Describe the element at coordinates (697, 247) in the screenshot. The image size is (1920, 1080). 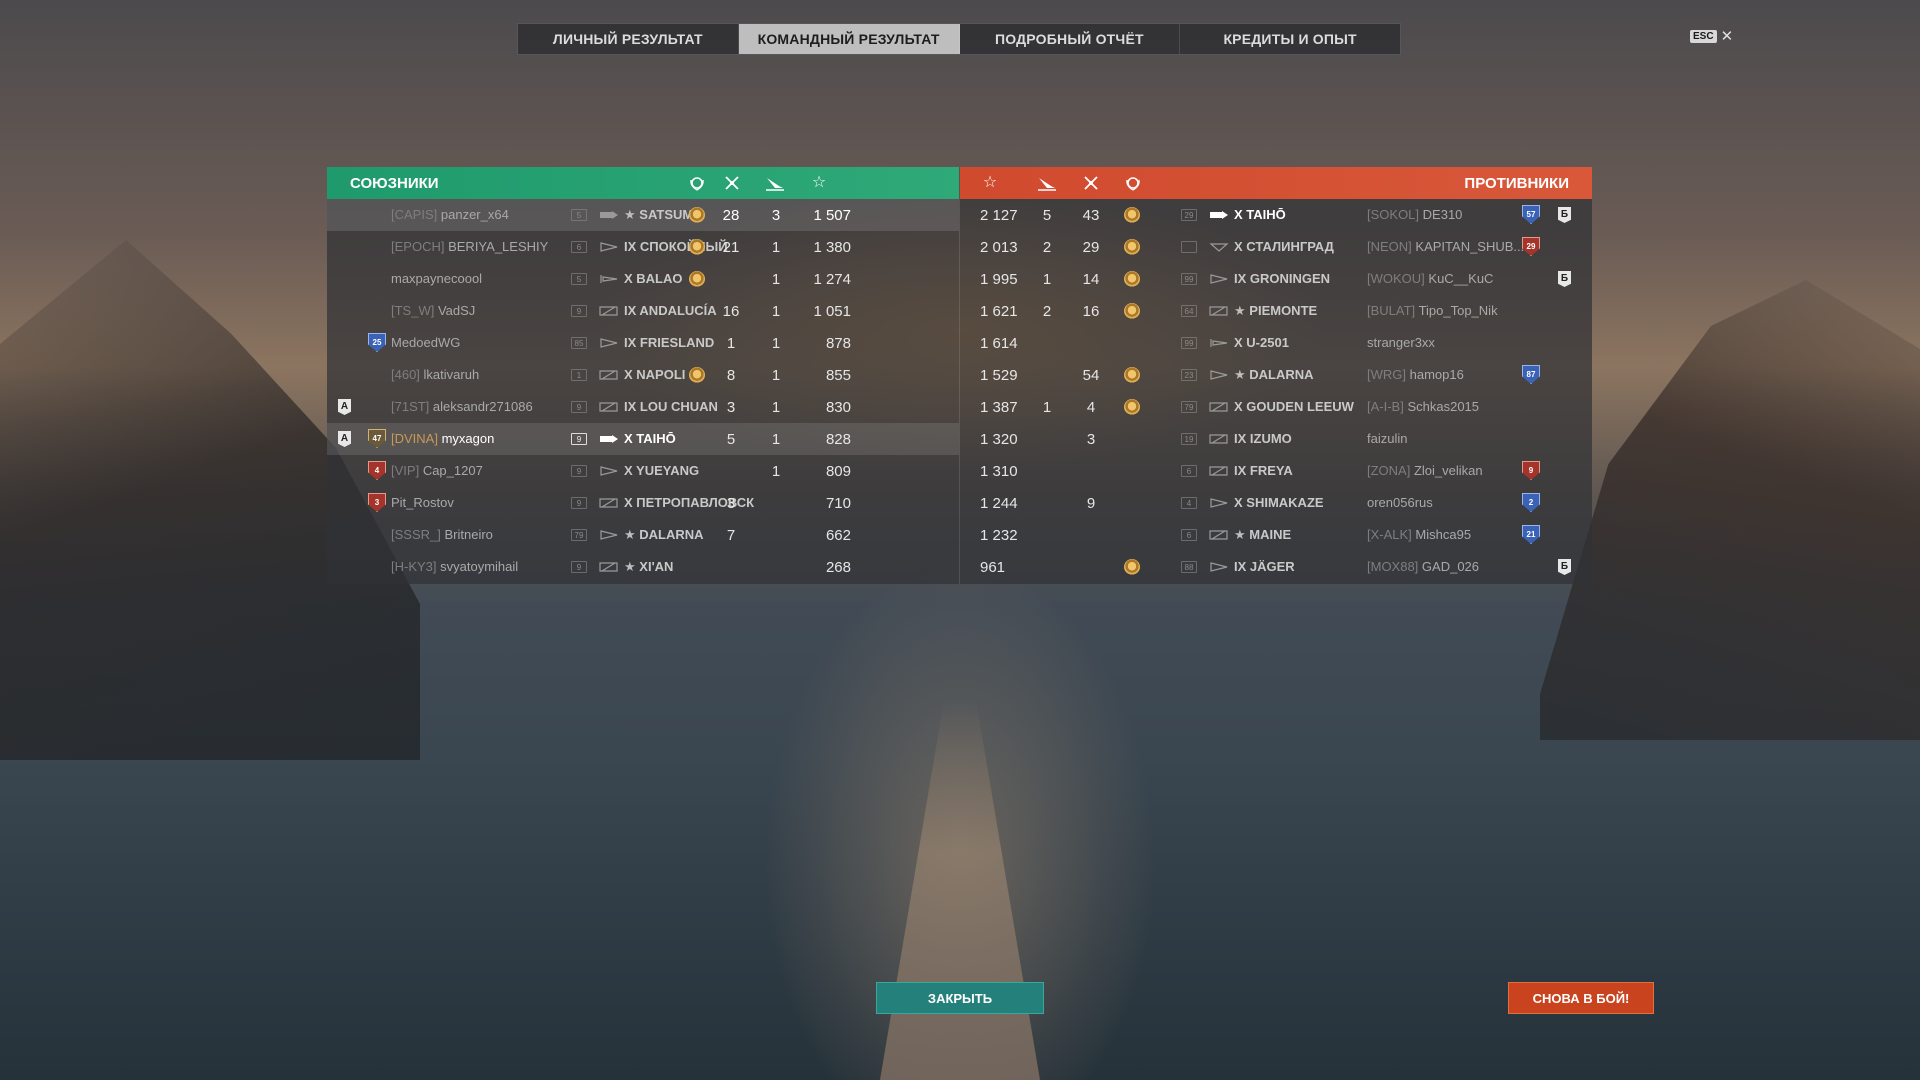
I see `medal-icon` at that location.